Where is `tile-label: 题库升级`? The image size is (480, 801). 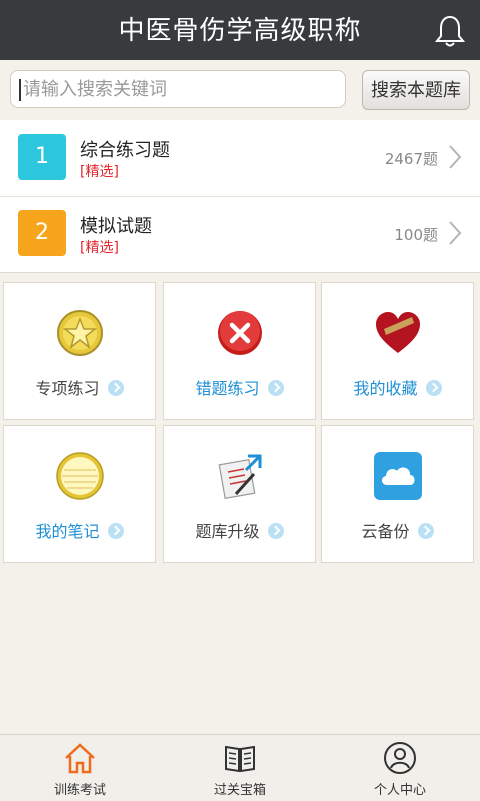 tile-label: 题库升级 is located at coordinates (227, 531).